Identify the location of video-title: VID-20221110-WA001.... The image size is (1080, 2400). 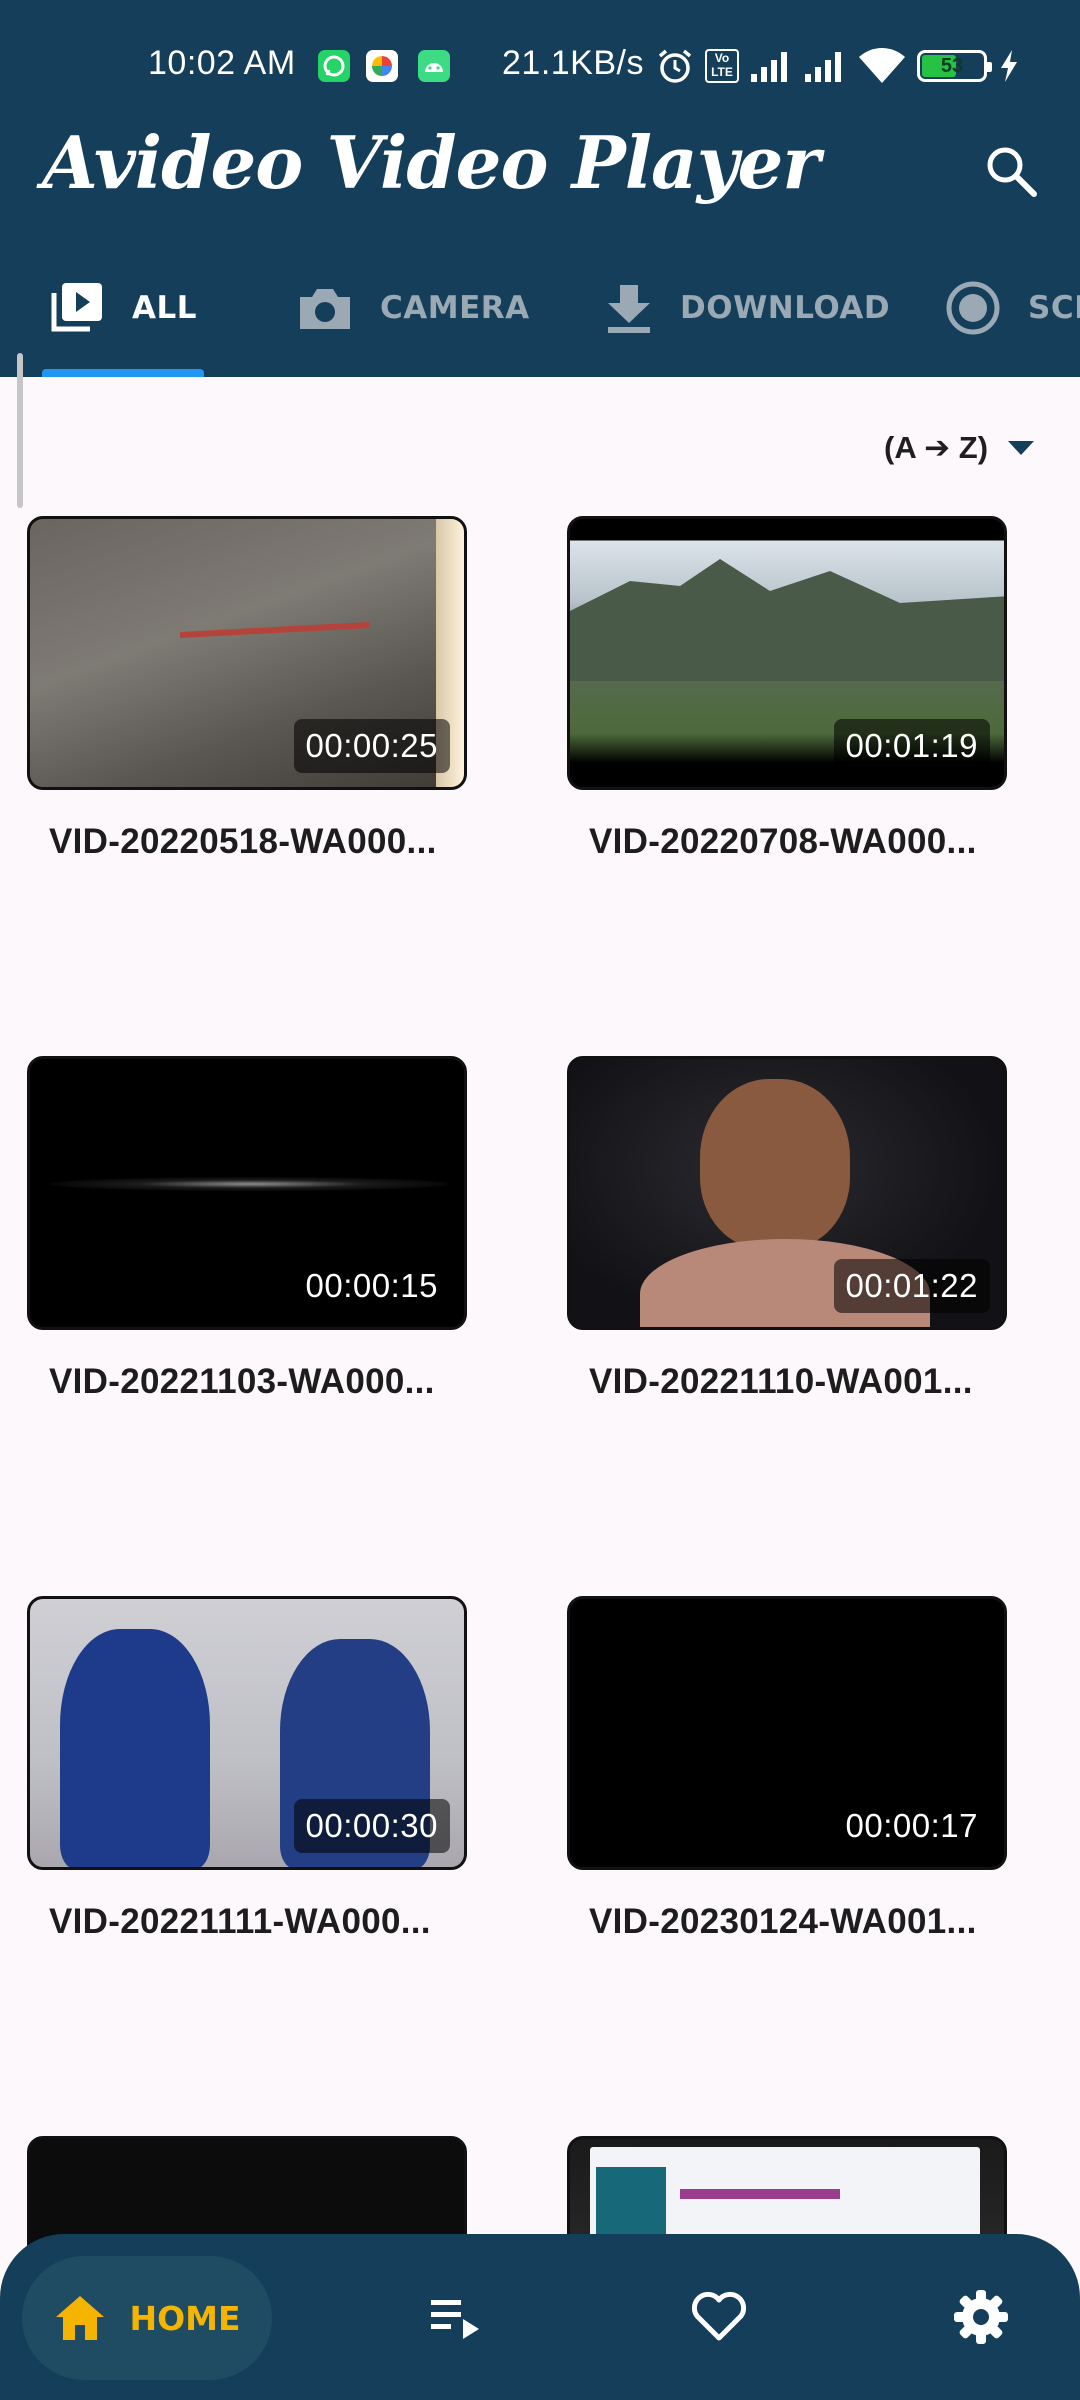
(781, 1381).